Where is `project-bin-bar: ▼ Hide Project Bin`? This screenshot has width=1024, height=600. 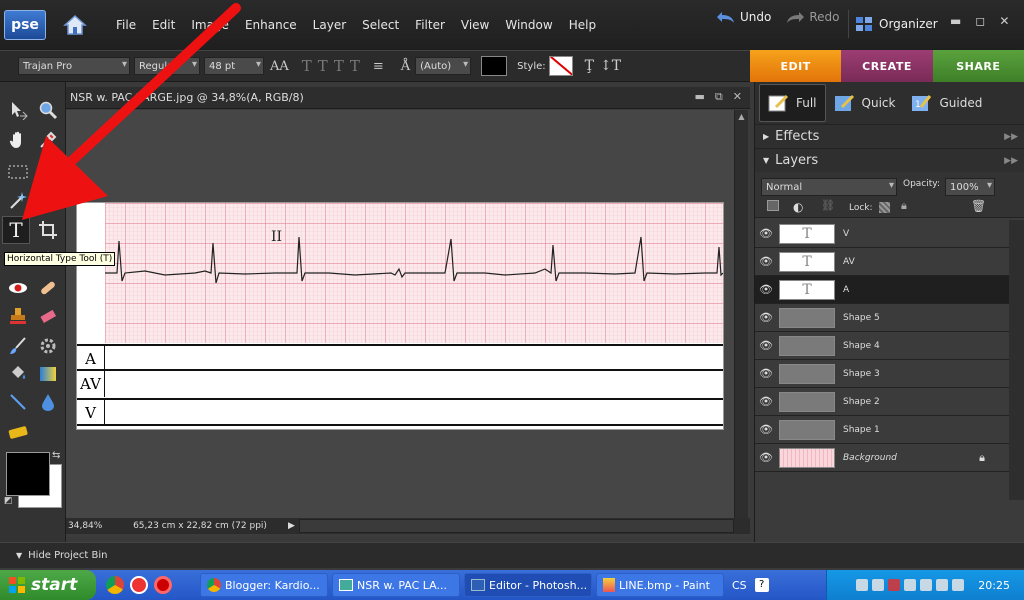
project-bin-bar: ▼ Hide Project Bin is located at coordinates (512, 555).